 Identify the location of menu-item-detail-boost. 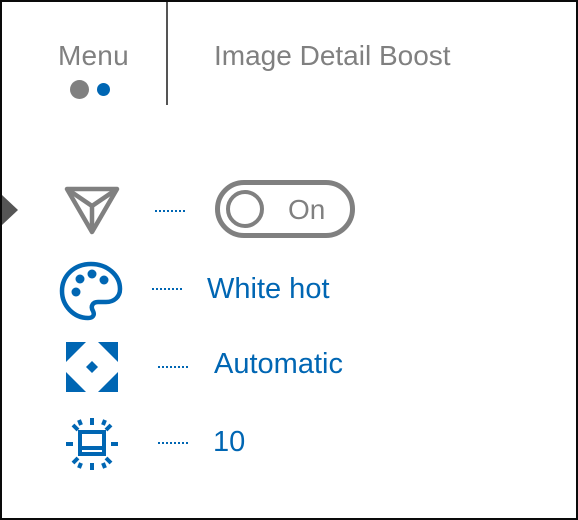
(92, 211).